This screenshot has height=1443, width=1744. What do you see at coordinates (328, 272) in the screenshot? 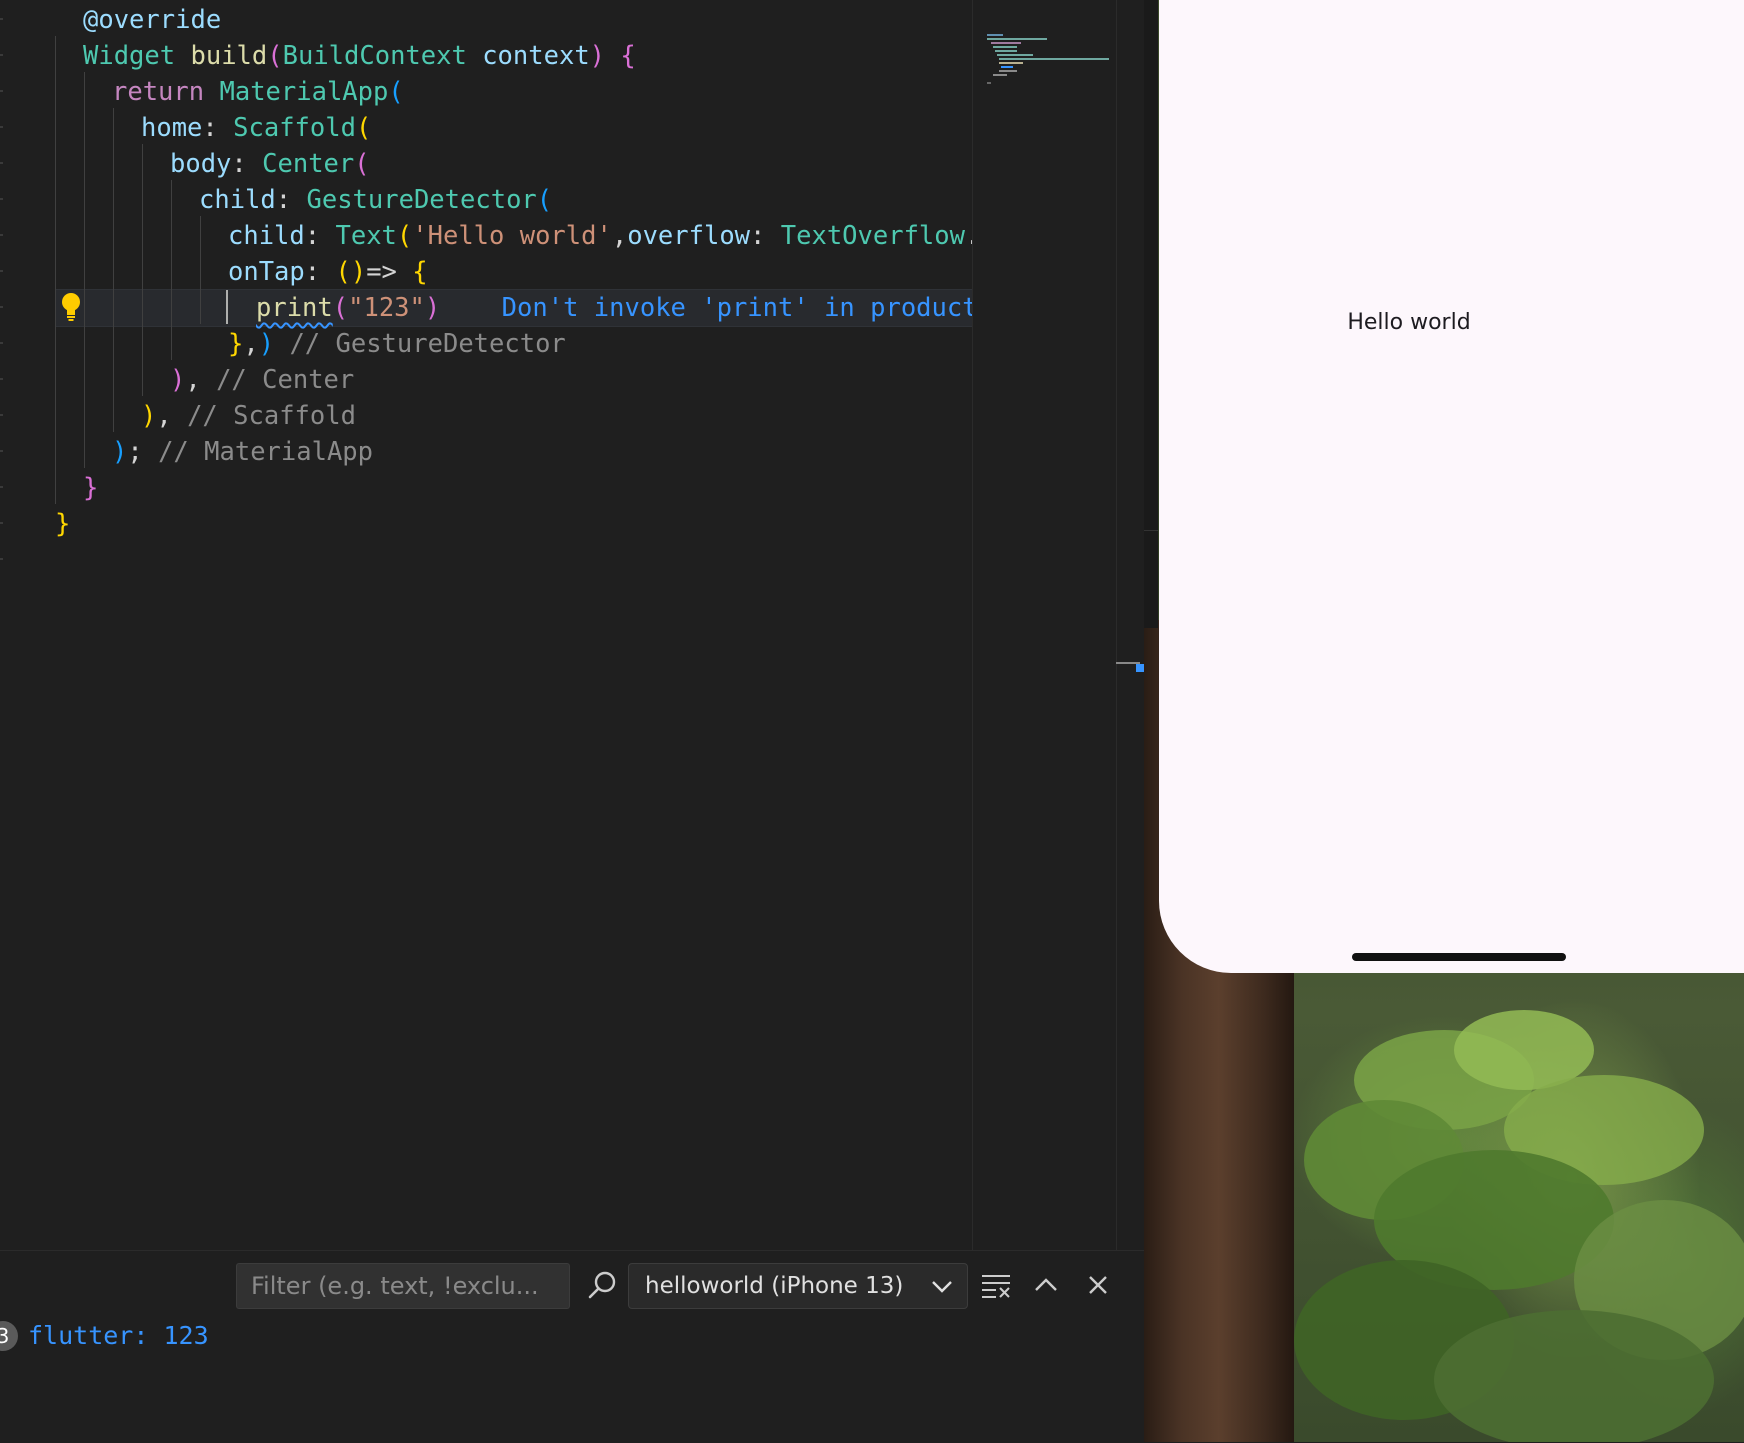
I see `code-line: onTap: ()=> {` at bounding box center [328, 272].